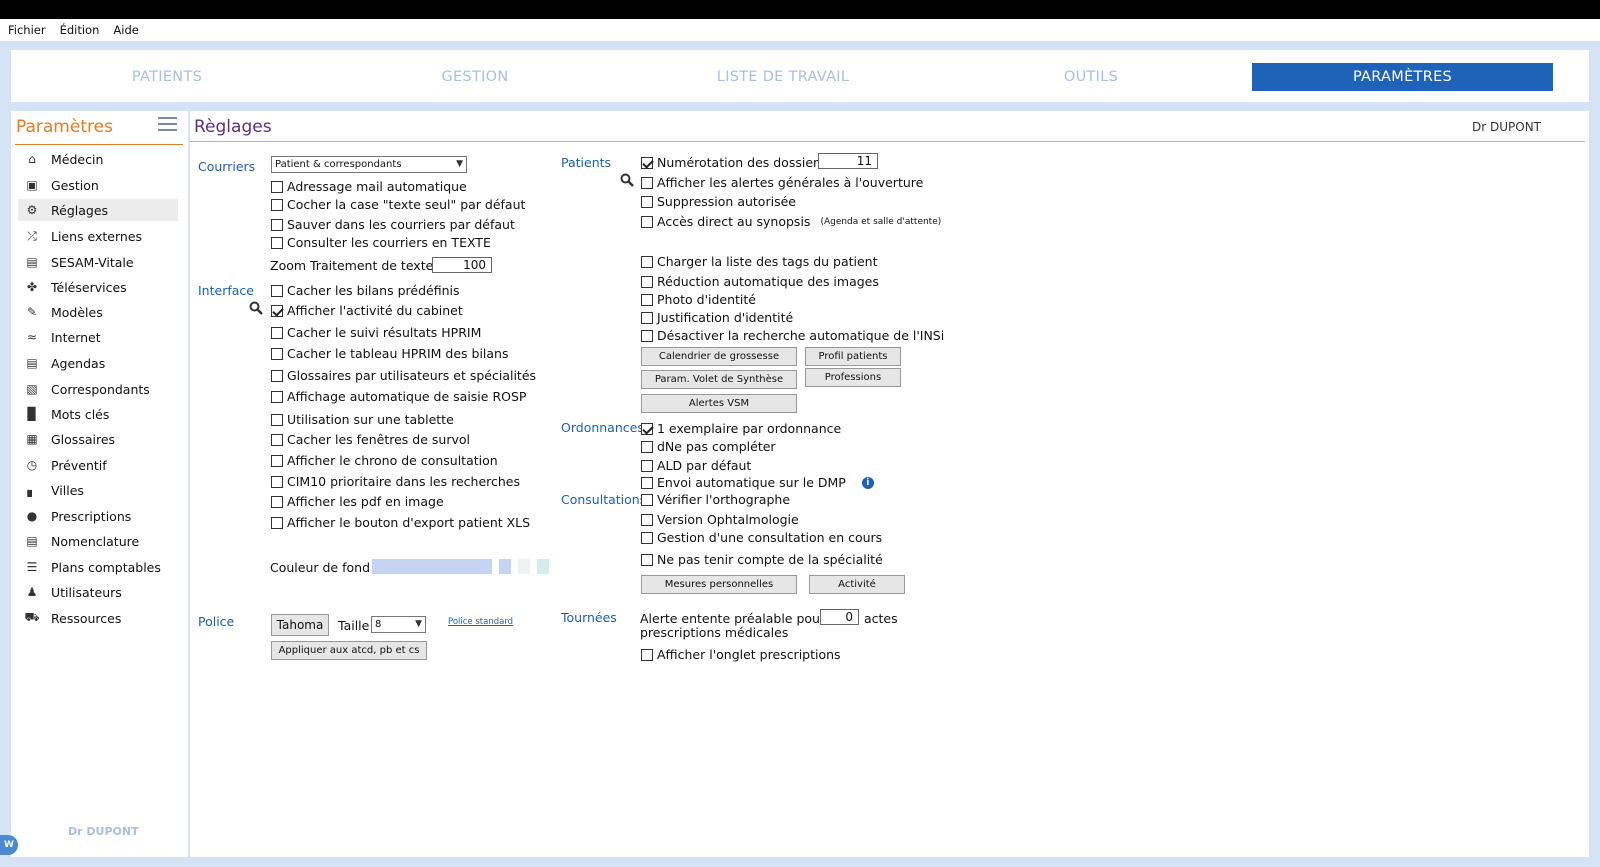 This screenshot has height=867, width=1600. Describe the element at coordinates (384, 460) in the screenshot. I see `checkbox-chrono: Afficher le chrono de consultation` at that location.